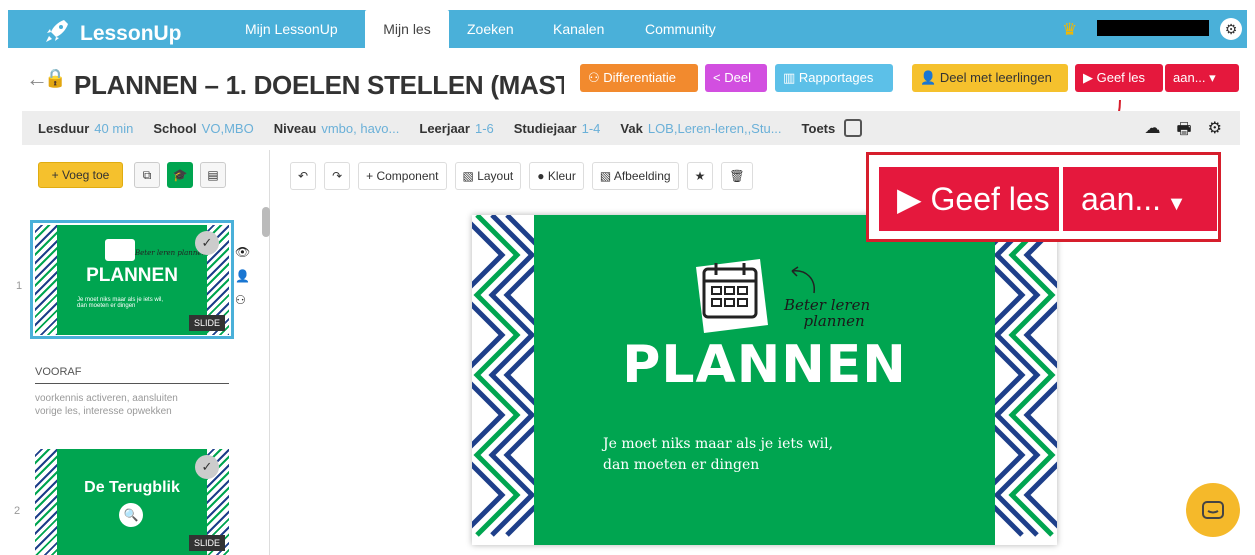  I want to click on slide-side-icons: 👁 👤 ⚇, so click(242, 276).